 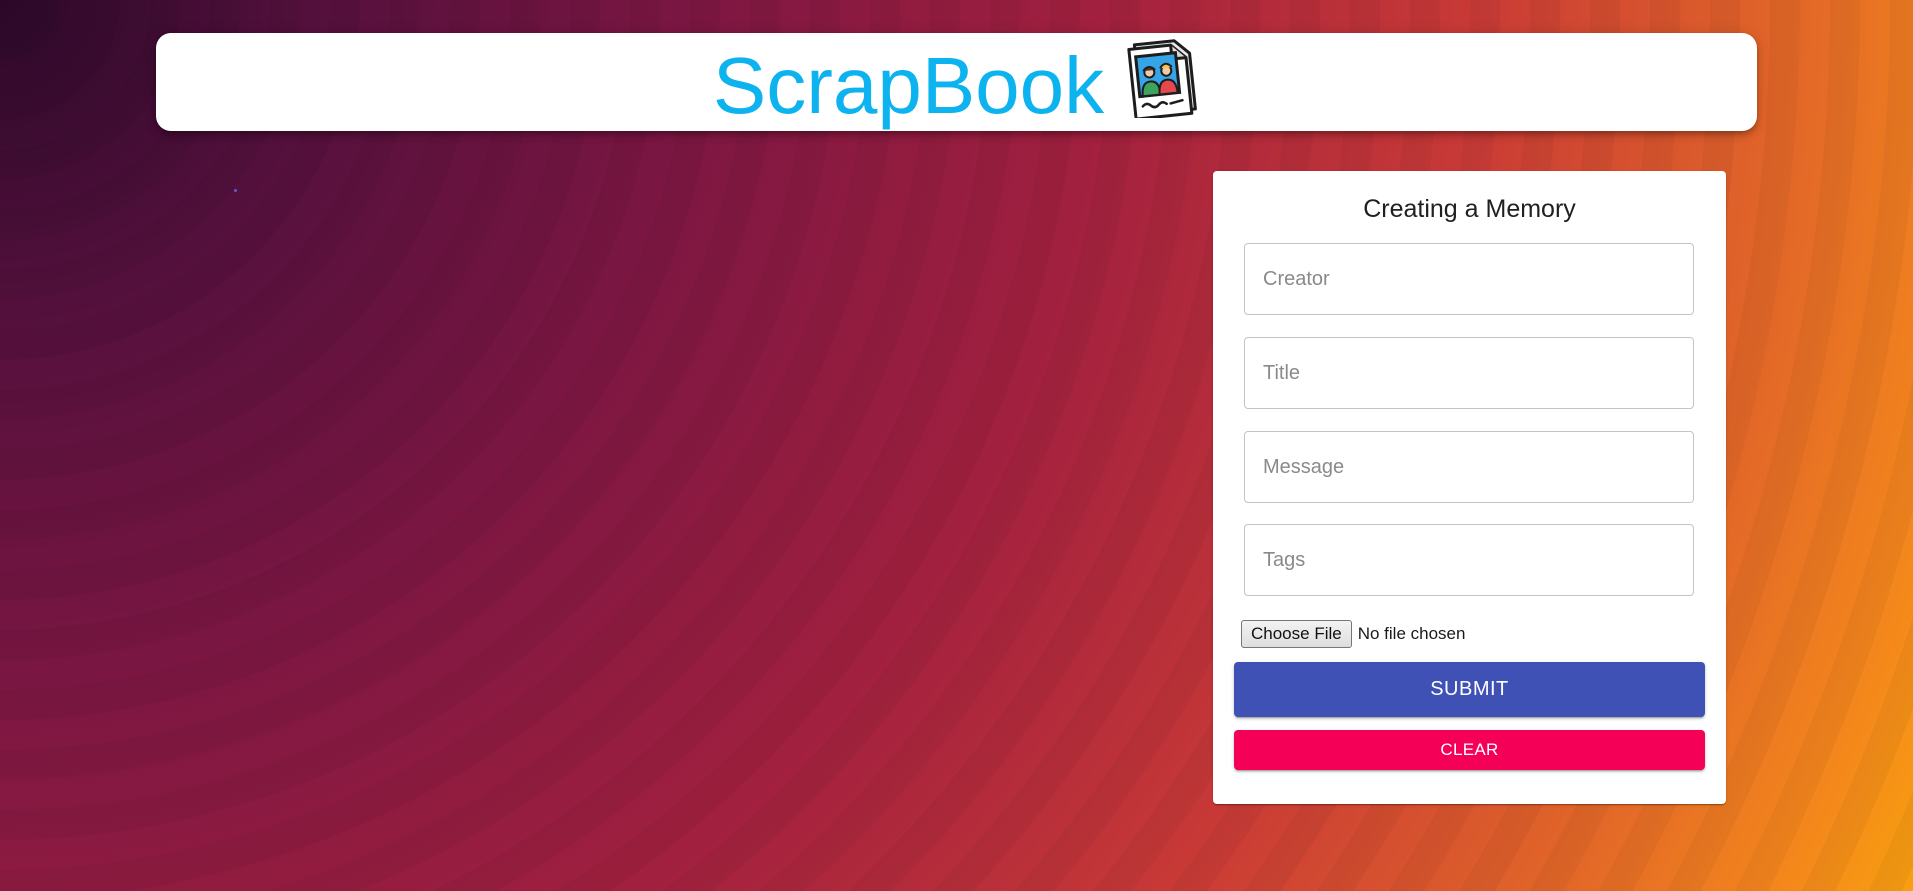 What do you see at coordinates (1469, 279) in the screenshot?
I see `creator-input` at bounding box center [1469, 279].